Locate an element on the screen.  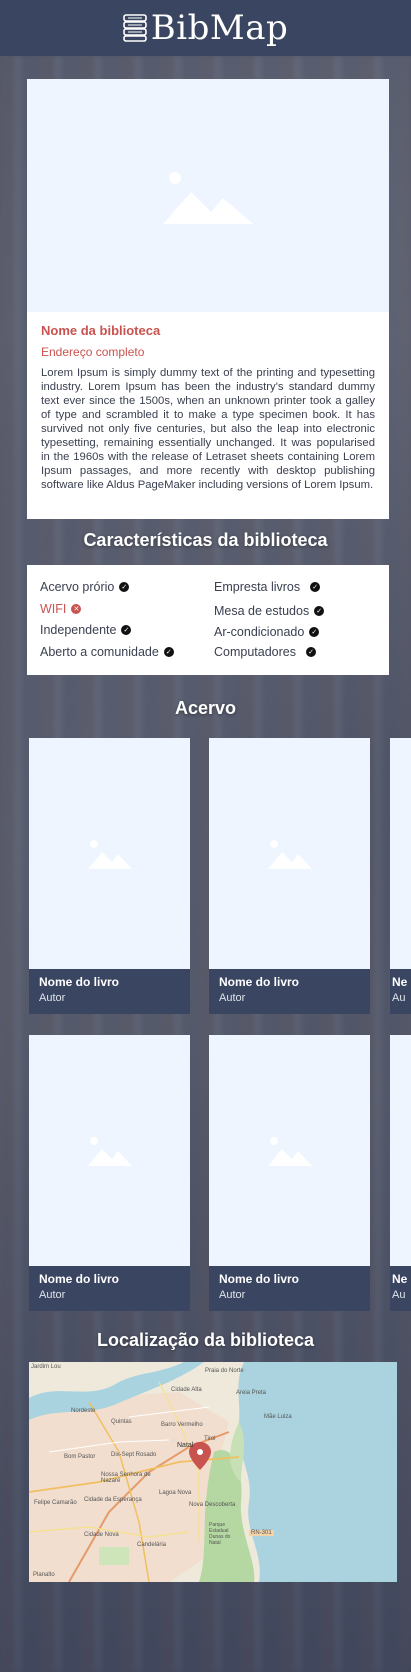
map-label: Cidade da Esperança is located at coordinates (113, 1500).